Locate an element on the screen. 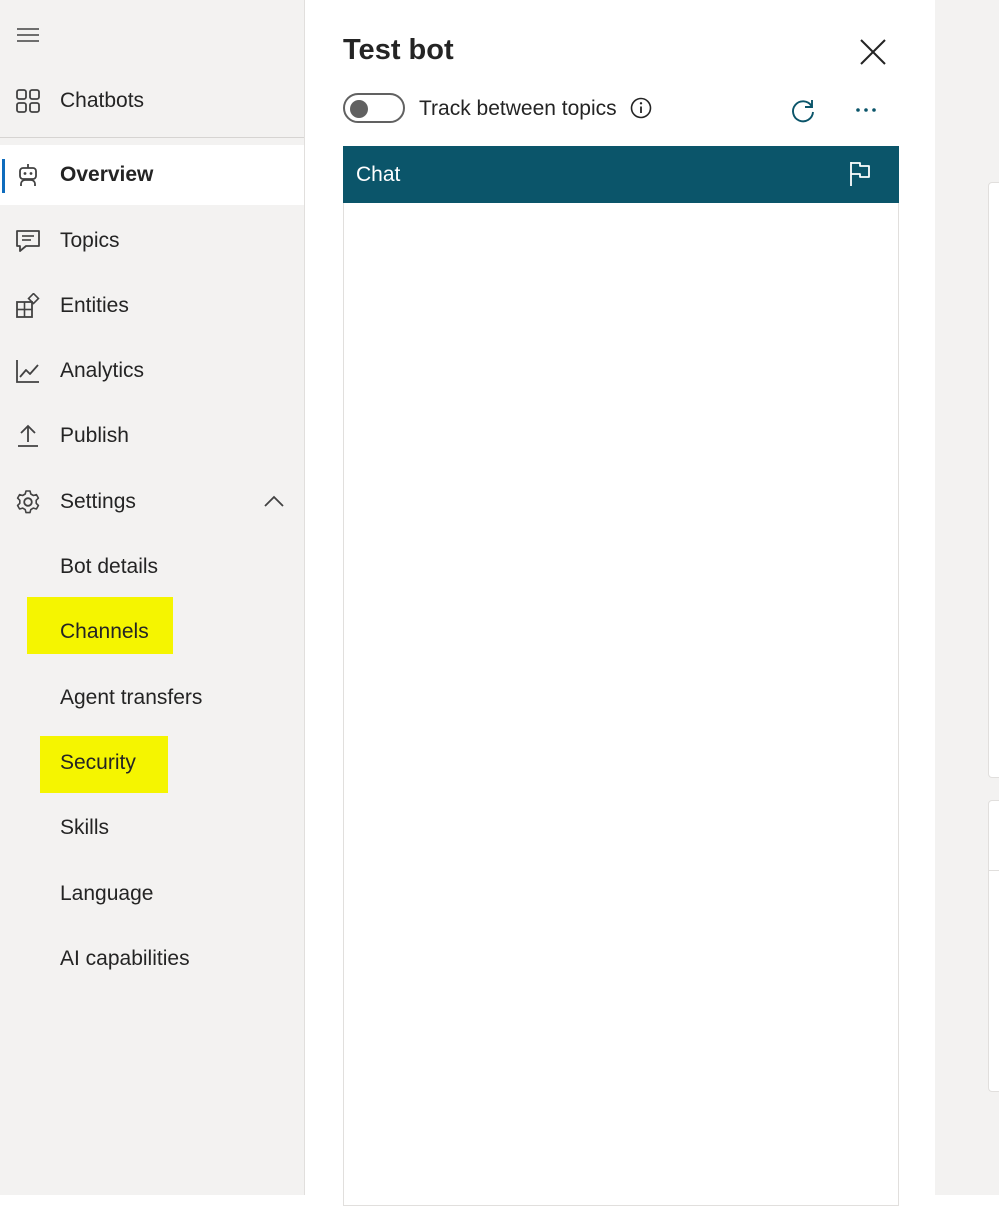  close-icon is located at coordinates (873, 52).